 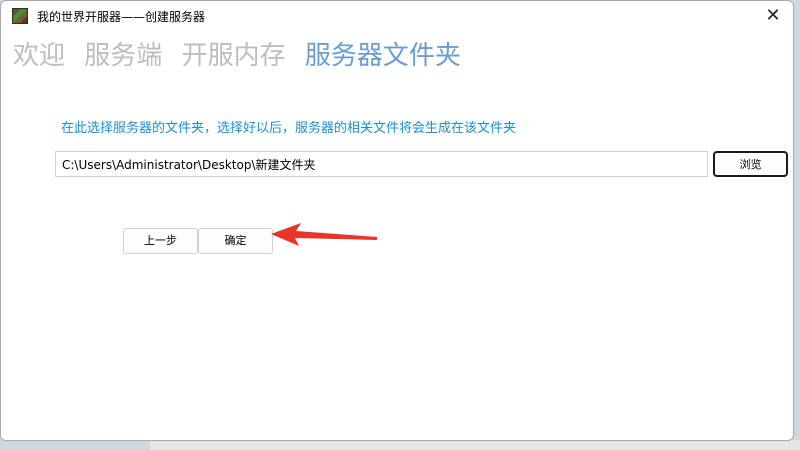 I want to click on title-bar: 我的世界开服器——创建服务器 ✕, so click(x=397, y=16).